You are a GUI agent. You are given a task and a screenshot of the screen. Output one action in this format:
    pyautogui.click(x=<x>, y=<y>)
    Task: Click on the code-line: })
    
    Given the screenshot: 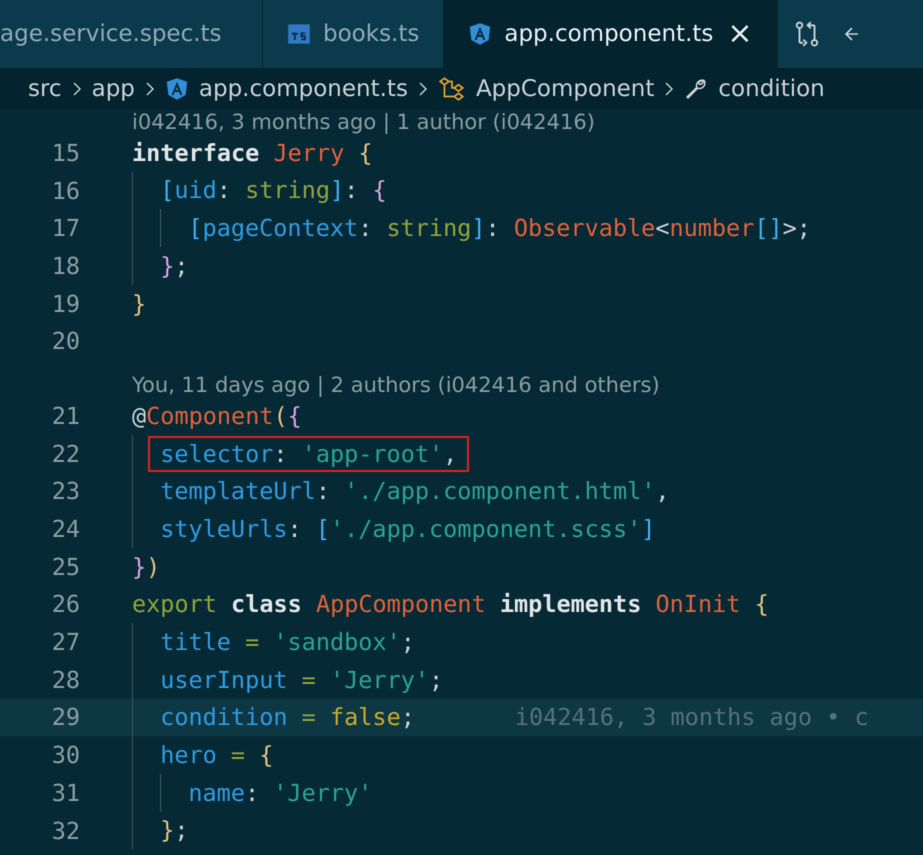 What is the action you would take?
    pyautogui.click(x=146, y=566)
    